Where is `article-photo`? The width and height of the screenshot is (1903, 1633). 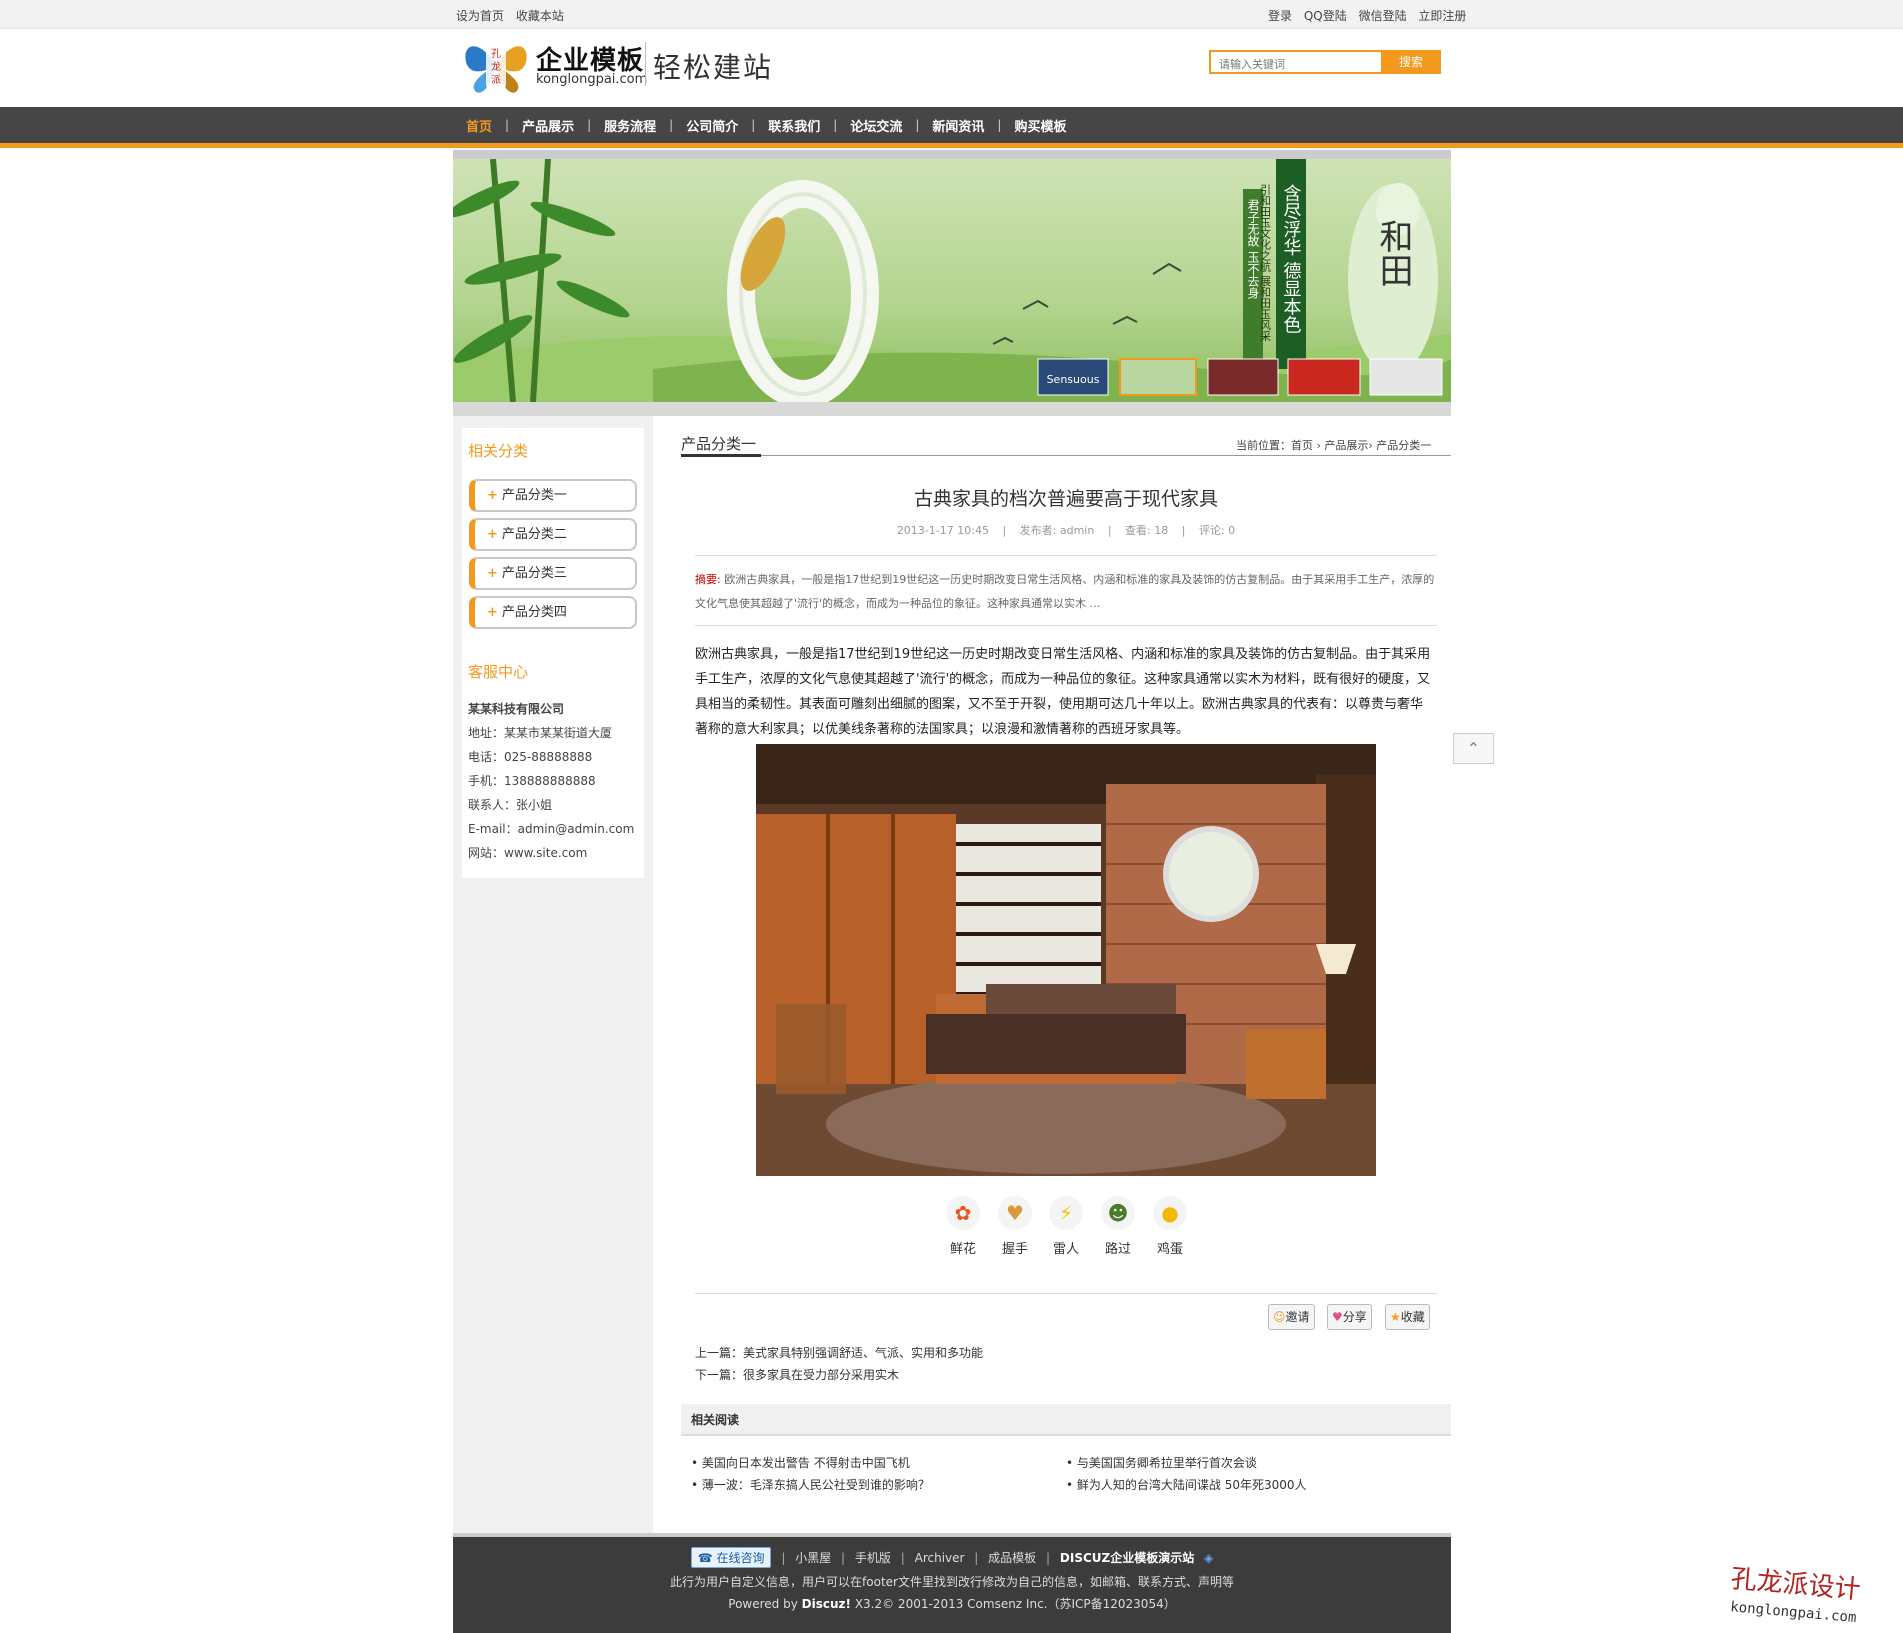
article-photo is located at coordinates (1066, 960).